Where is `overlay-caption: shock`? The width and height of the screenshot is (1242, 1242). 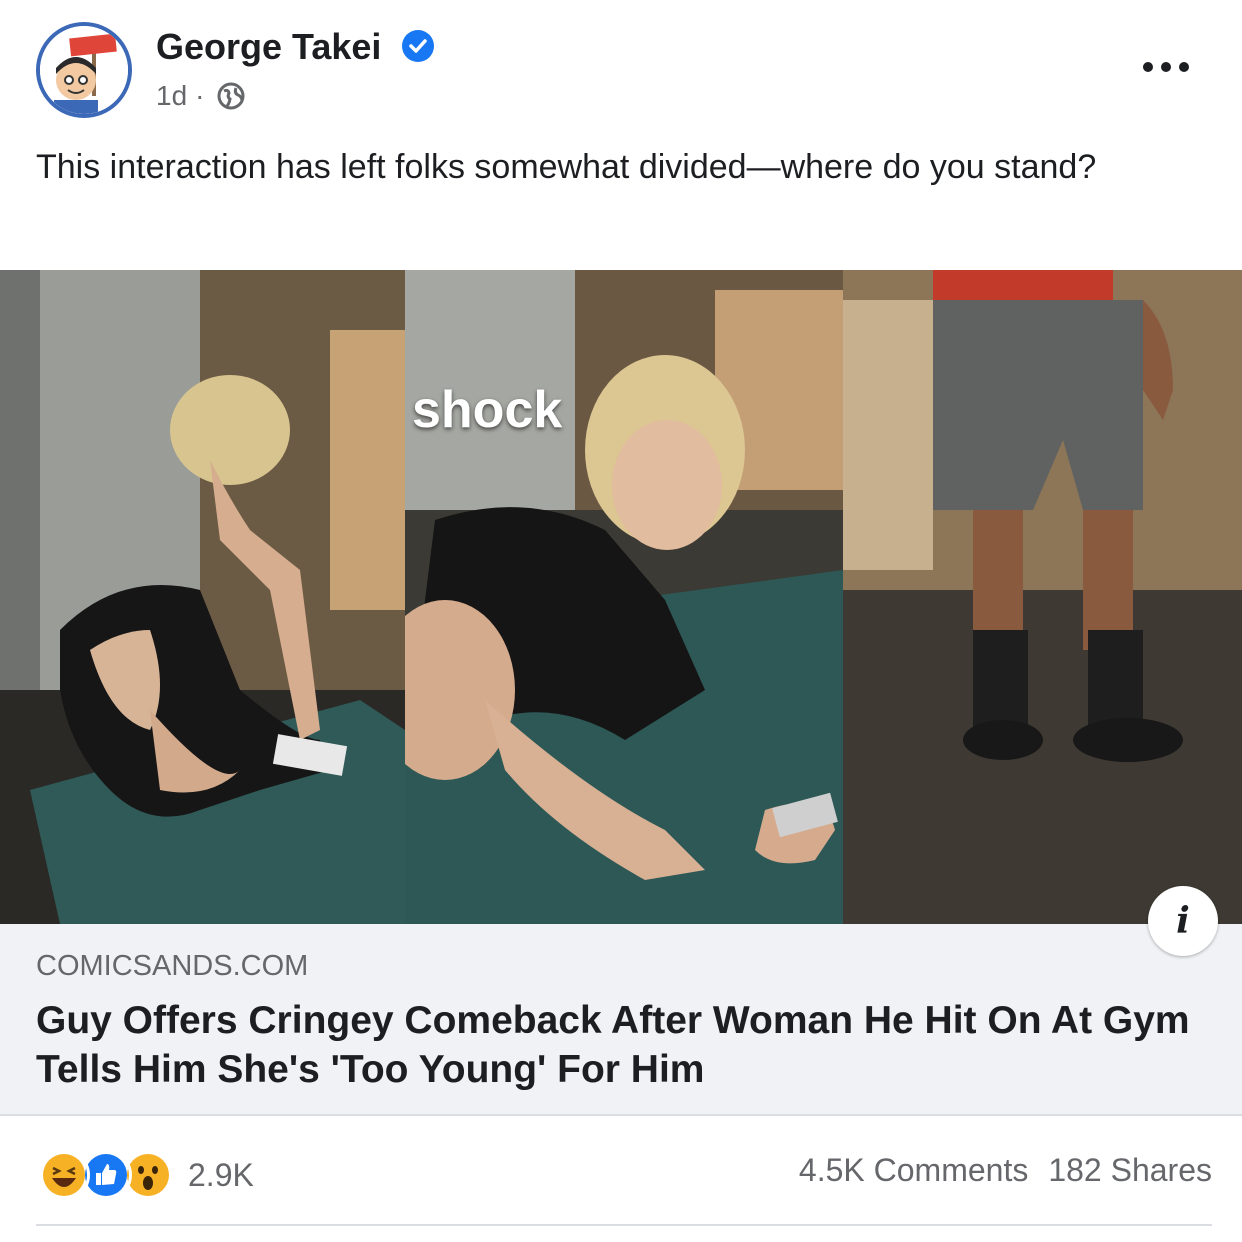 overlay-caption: shock is located at coordinates (487, 410).